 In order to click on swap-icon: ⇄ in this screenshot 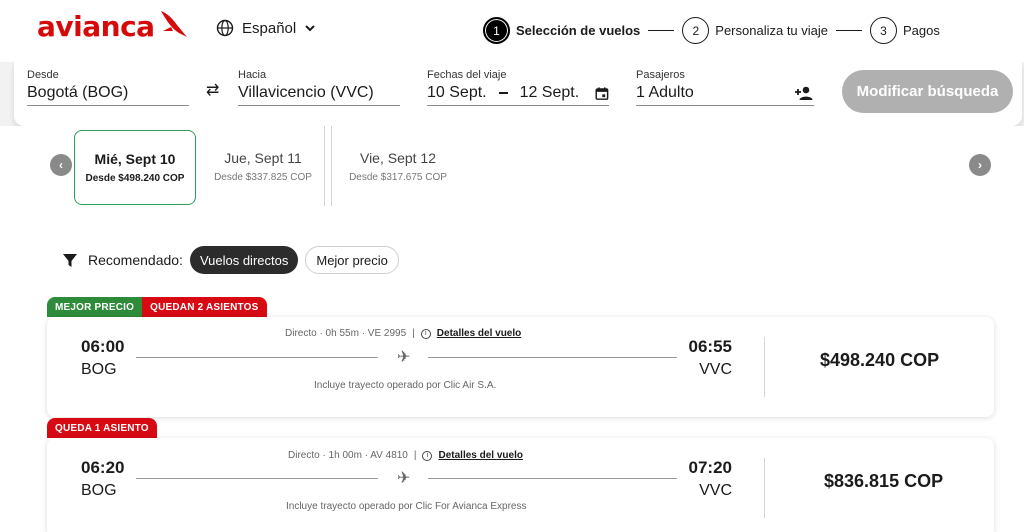, I will do `click(212, 90)`.